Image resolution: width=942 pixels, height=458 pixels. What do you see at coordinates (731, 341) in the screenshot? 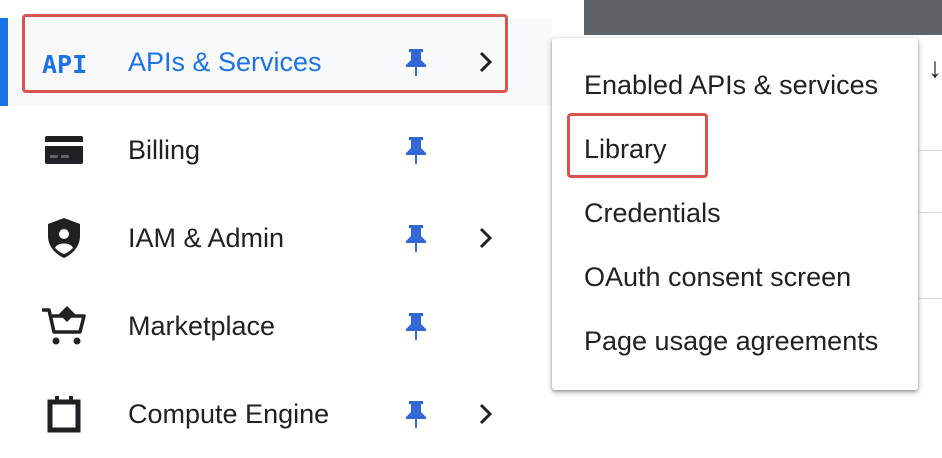
I see `submenu-item-label: Page usage agreements` at bounding box center [731, 341].